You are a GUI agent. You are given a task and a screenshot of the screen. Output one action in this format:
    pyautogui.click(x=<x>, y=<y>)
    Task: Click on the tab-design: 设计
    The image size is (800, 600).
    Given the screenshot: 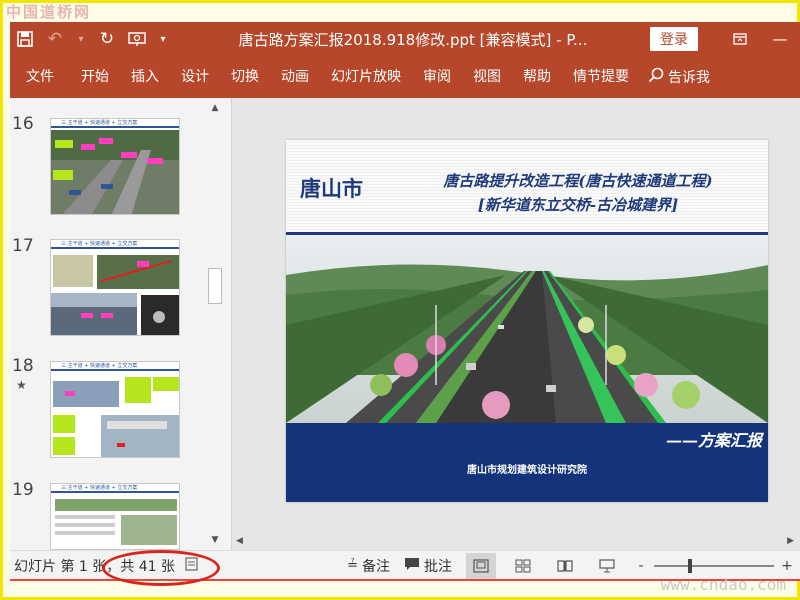 What is the action you would take?
    pyautogui.click(x=195, y=77)
    